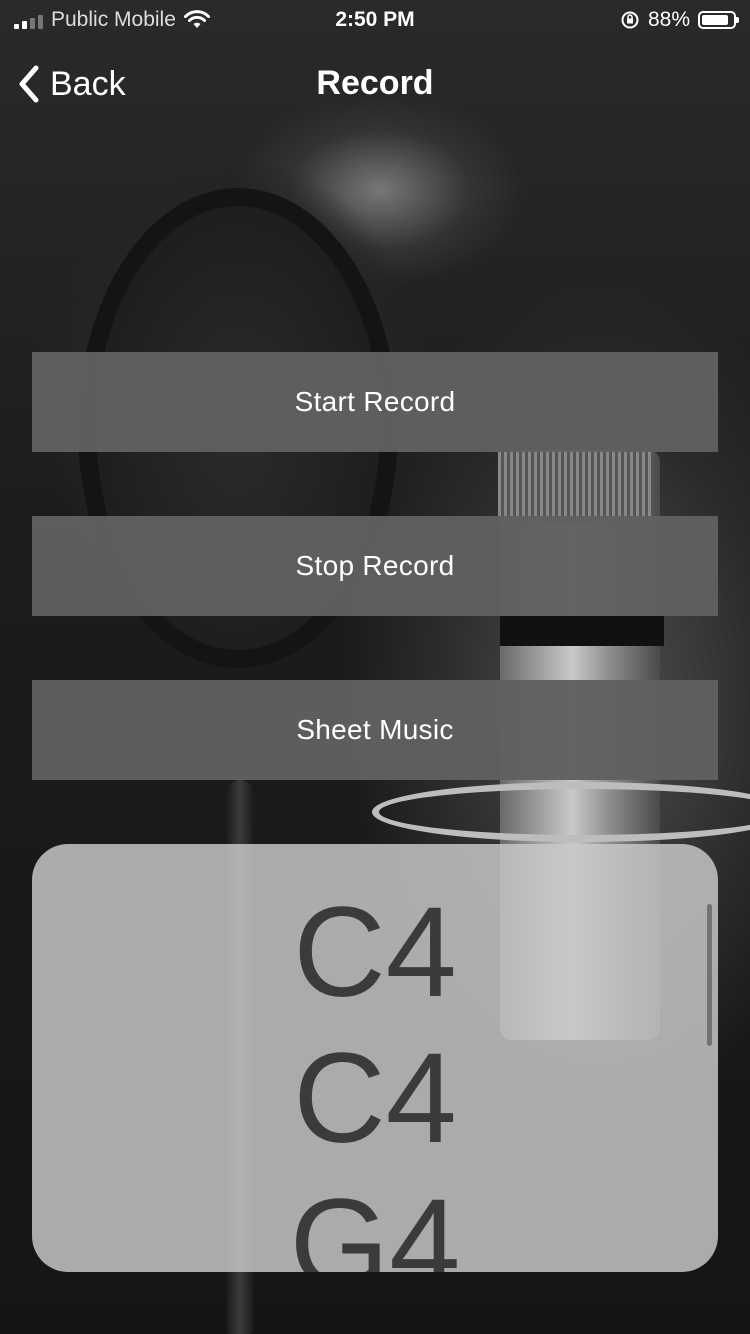 Image resolution: width=750 pixels, height=1334 pixels. What do you see at coordinates (709, 975) in the screenshot?
I see `scrollbar` at bounding box center [709, 975].